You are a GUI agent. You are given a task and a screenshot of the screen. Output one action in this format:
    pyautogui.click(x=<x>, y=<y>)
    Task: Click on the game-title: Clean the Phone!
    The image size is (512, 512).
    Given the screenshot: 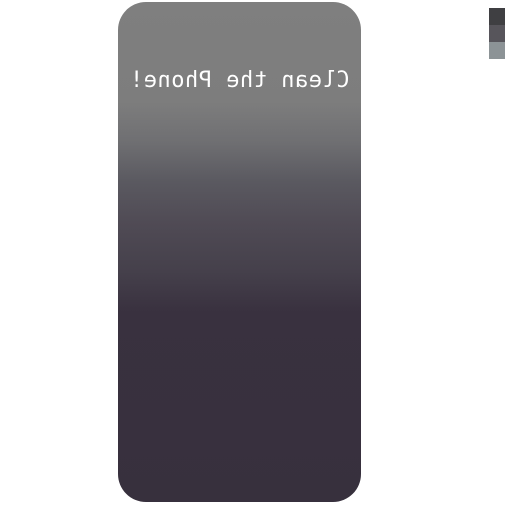 What is the action you would take?
    pyautogui.click(x=239, y=80)
    